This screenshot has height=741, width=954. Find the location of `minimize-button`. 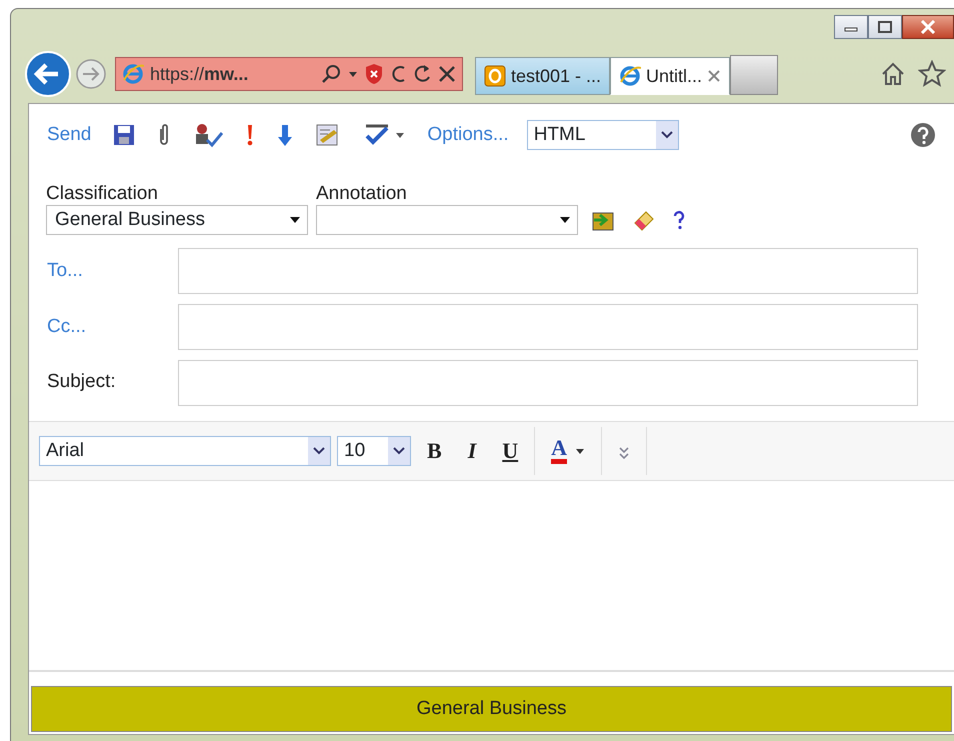

minimize-button is located at coordinates (851, 27).